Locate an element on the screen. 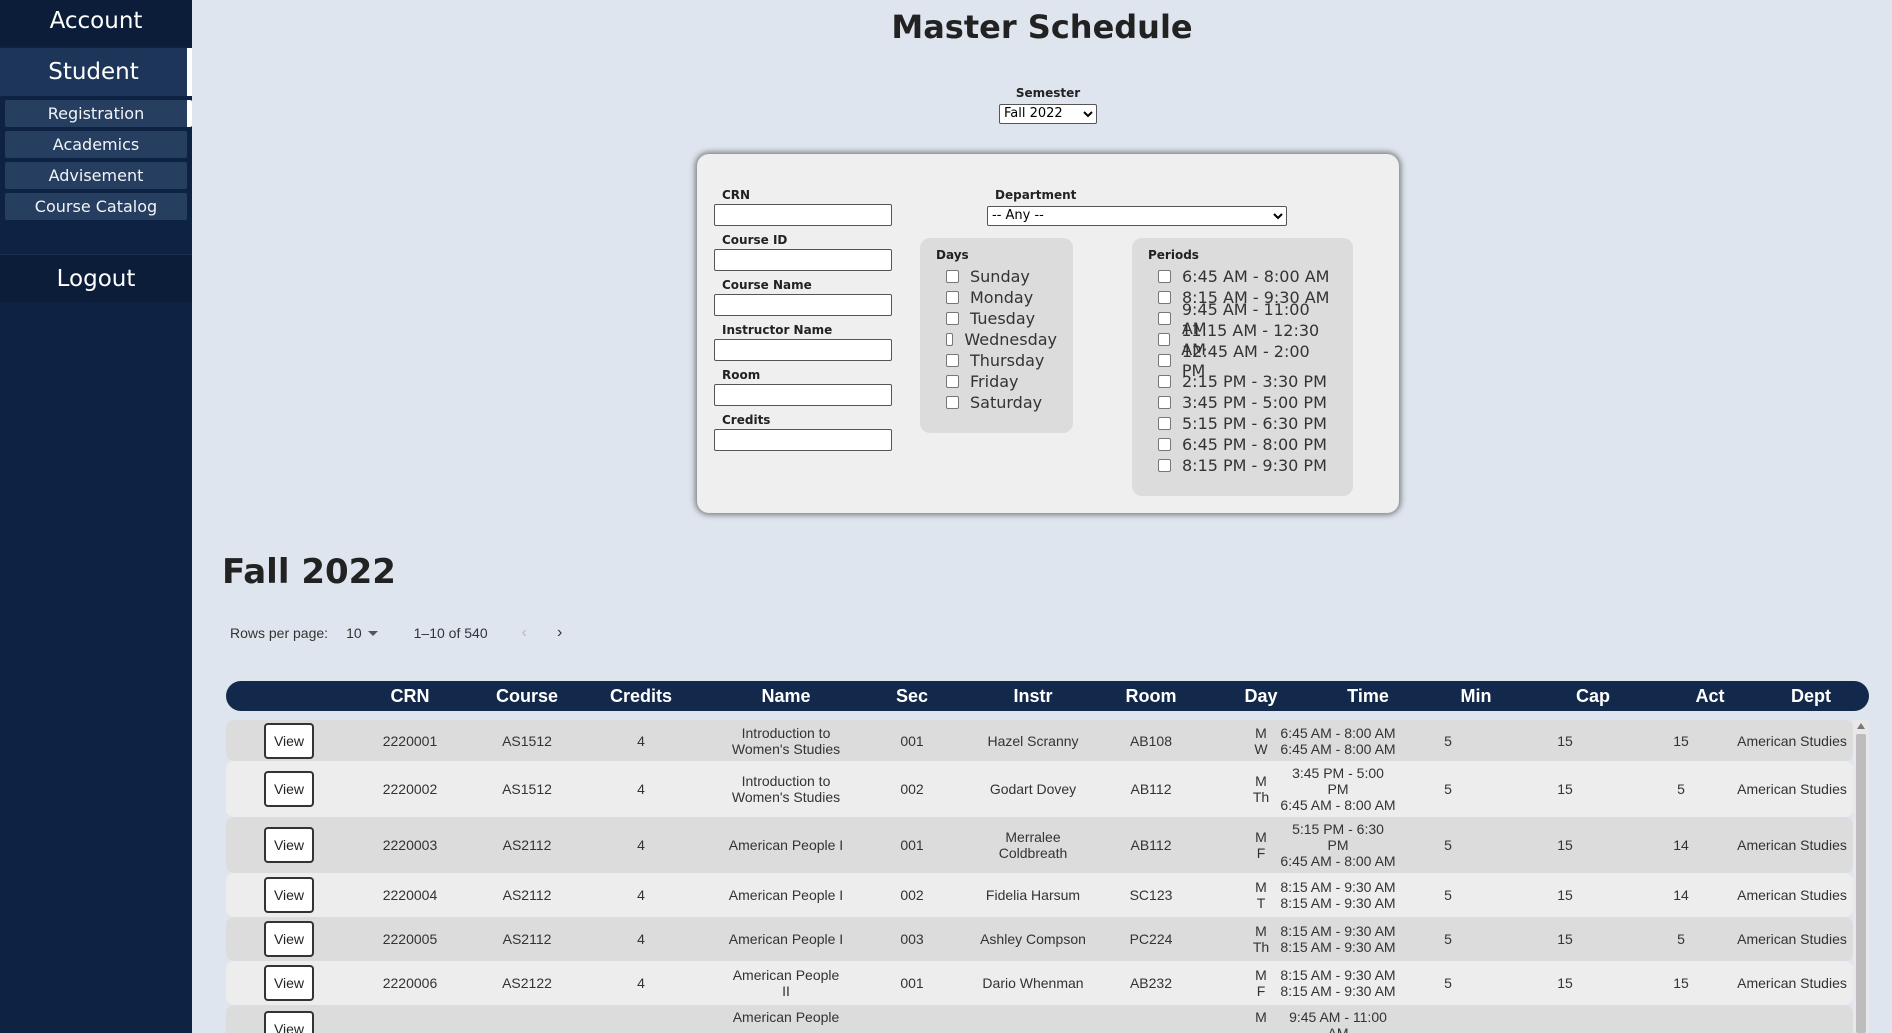  scrollbar-thumb is located at coordinates (1861, 883).